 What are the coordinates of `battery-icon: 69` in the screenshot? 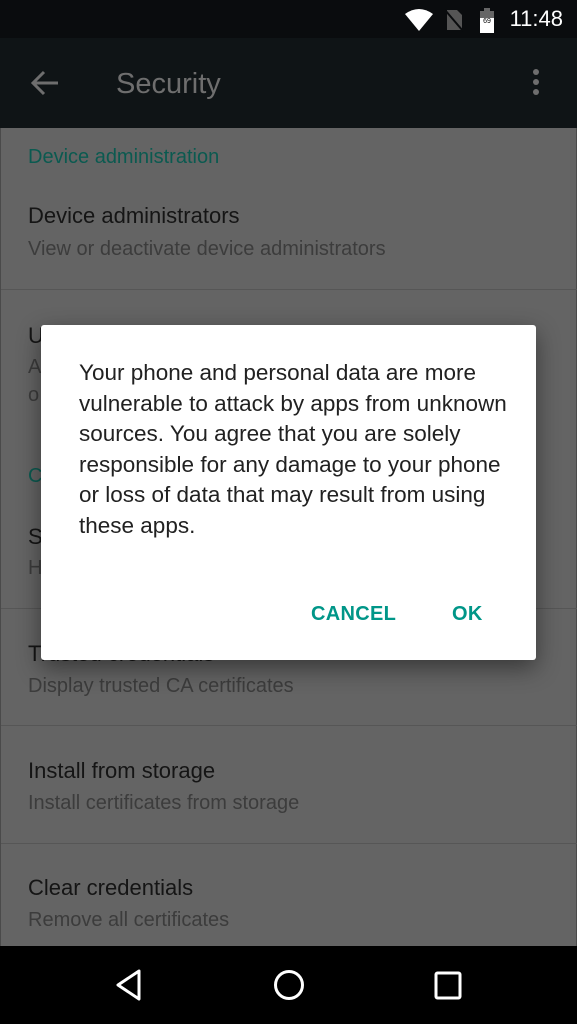 It's located at (487, 20).